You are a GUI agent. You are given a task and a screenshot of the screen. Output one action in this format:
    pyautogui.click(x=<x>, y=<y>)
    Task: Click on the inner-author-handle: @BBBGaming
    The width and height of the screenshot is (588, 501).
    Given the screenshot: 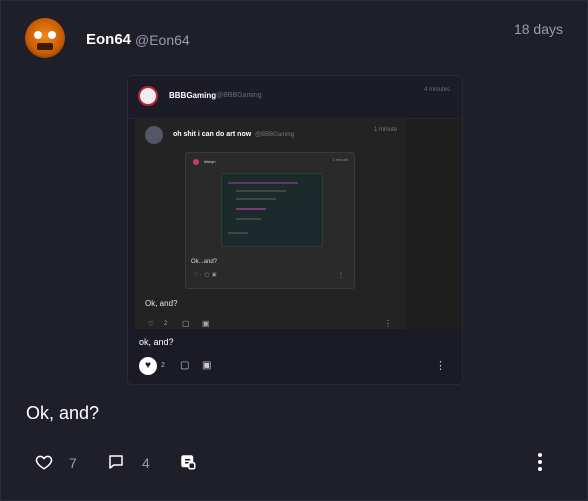 What is the action you would take?
    pyautogui.click(x=275, y=135)
    